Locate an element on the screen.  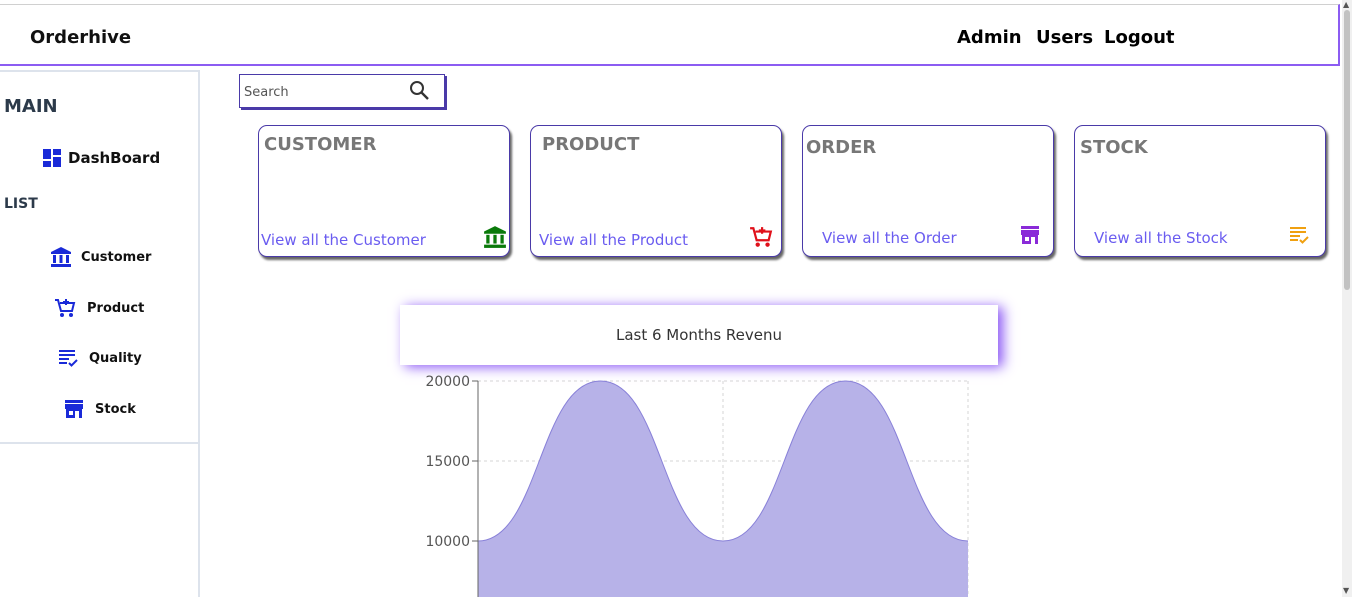
sidebar-item-label: DashBoard is located at coordinates (114, 158).